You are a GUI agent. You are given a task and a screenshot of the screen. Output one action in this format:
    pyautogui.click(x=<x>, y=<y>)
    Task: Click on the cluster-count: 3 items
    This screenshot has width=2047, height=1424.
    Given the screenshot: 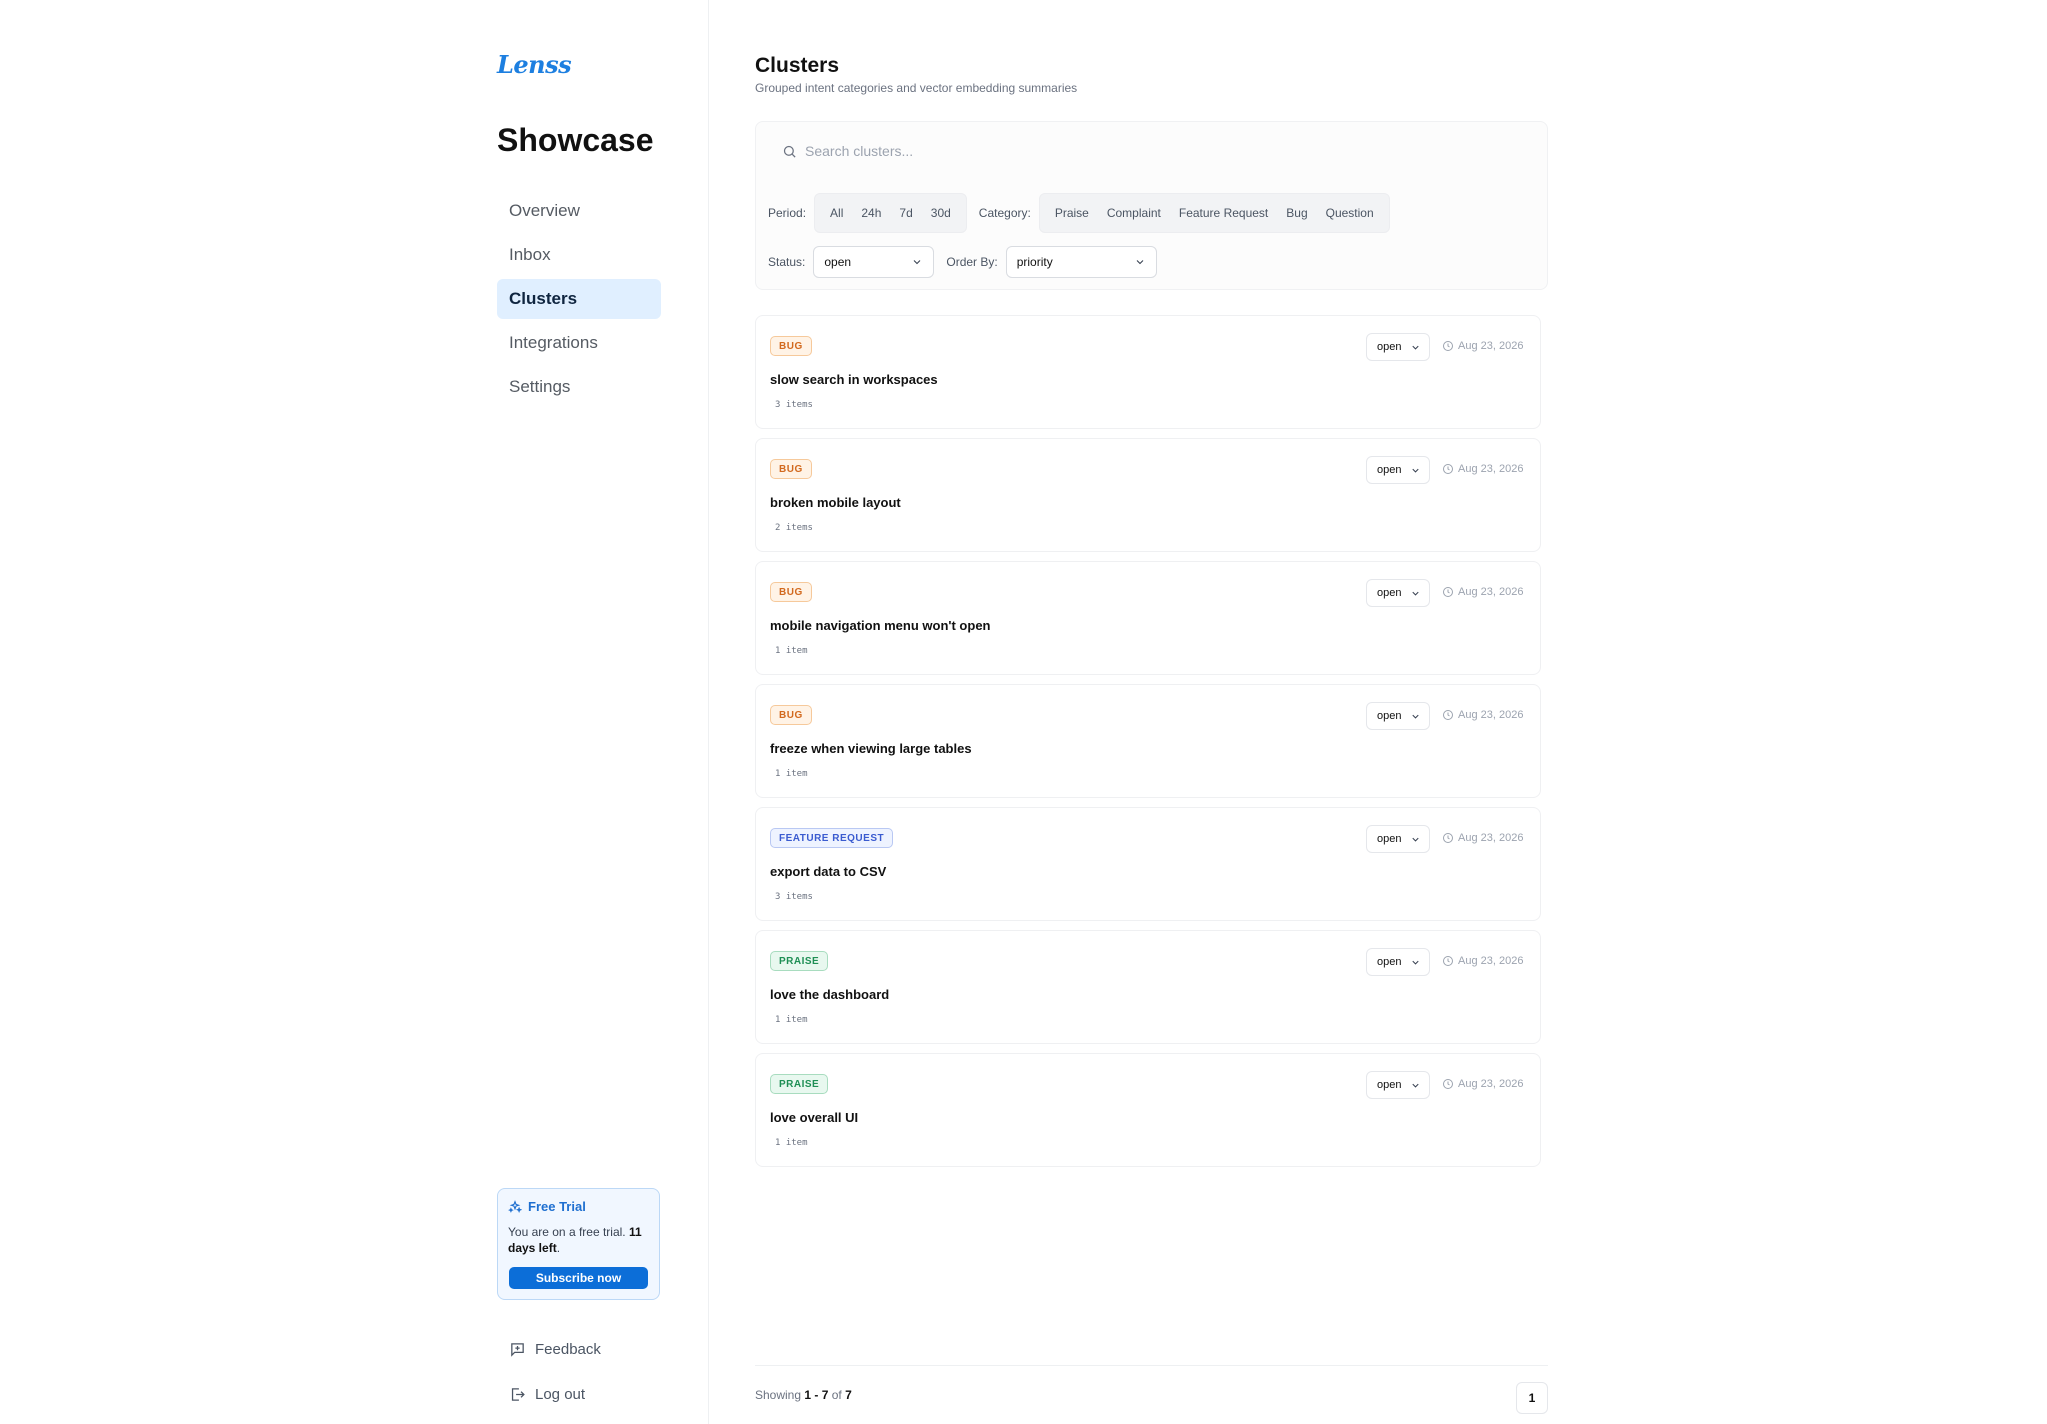 What is the action you would take?
    pyautogui.click(x=794, y=405)
    